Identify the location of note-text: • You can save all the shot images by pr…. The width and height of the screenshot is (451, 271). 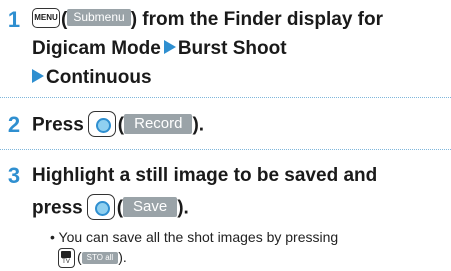
(194, 237).